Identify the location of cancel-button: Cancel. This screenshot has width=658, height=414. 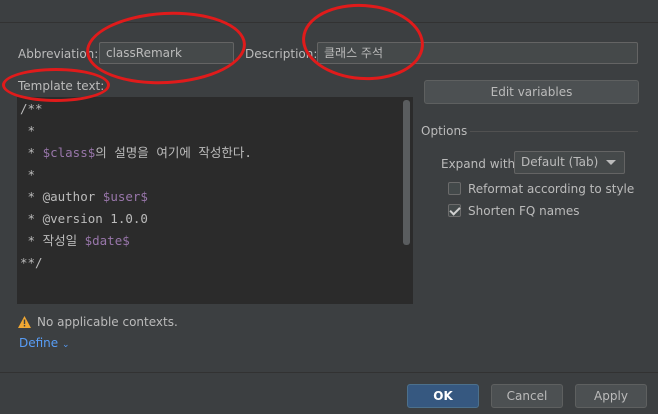
(527, 396).